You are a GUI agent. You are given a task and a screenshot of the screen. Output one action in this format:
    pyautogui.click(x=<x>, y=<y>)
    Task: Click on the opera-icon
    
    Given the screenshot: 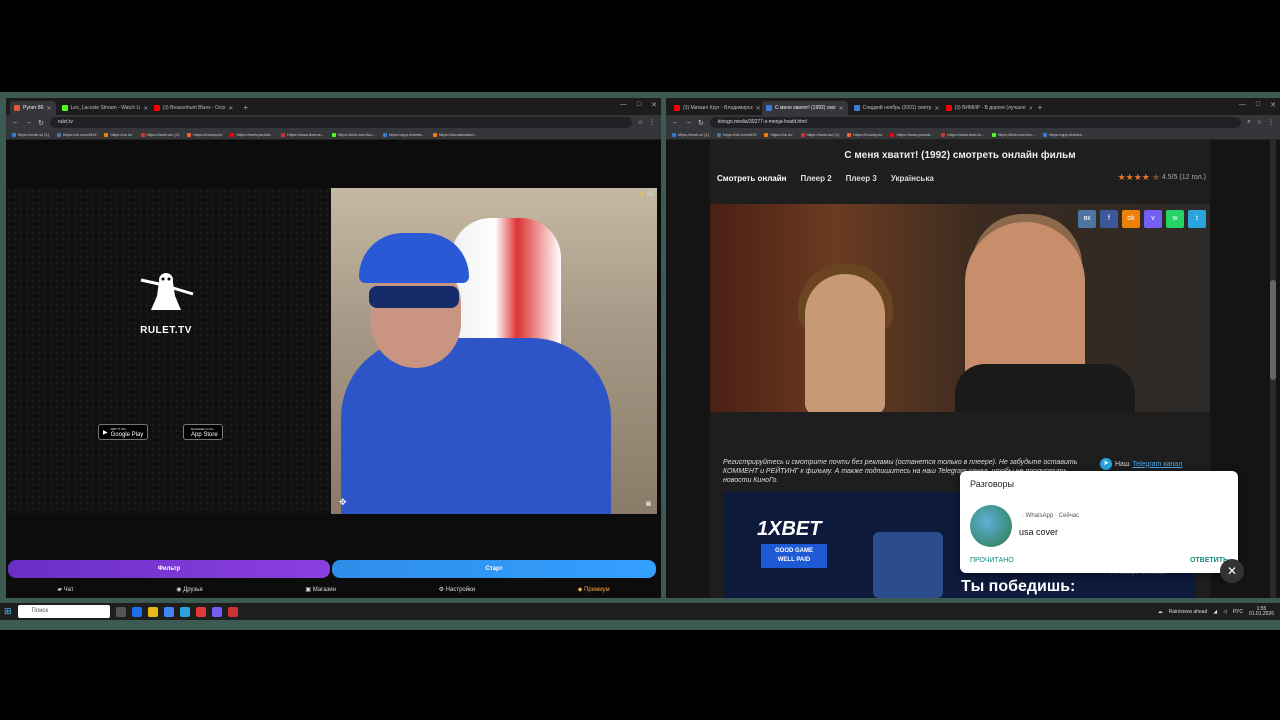 What is the action you would take?
    pyautogui.click(x=200, y=611)
    